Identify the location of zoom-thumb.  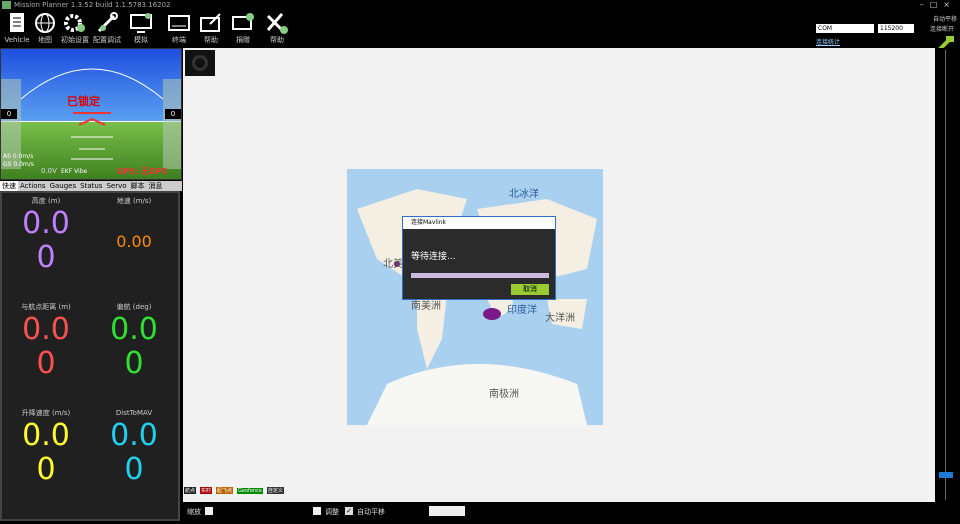
(946, 475).